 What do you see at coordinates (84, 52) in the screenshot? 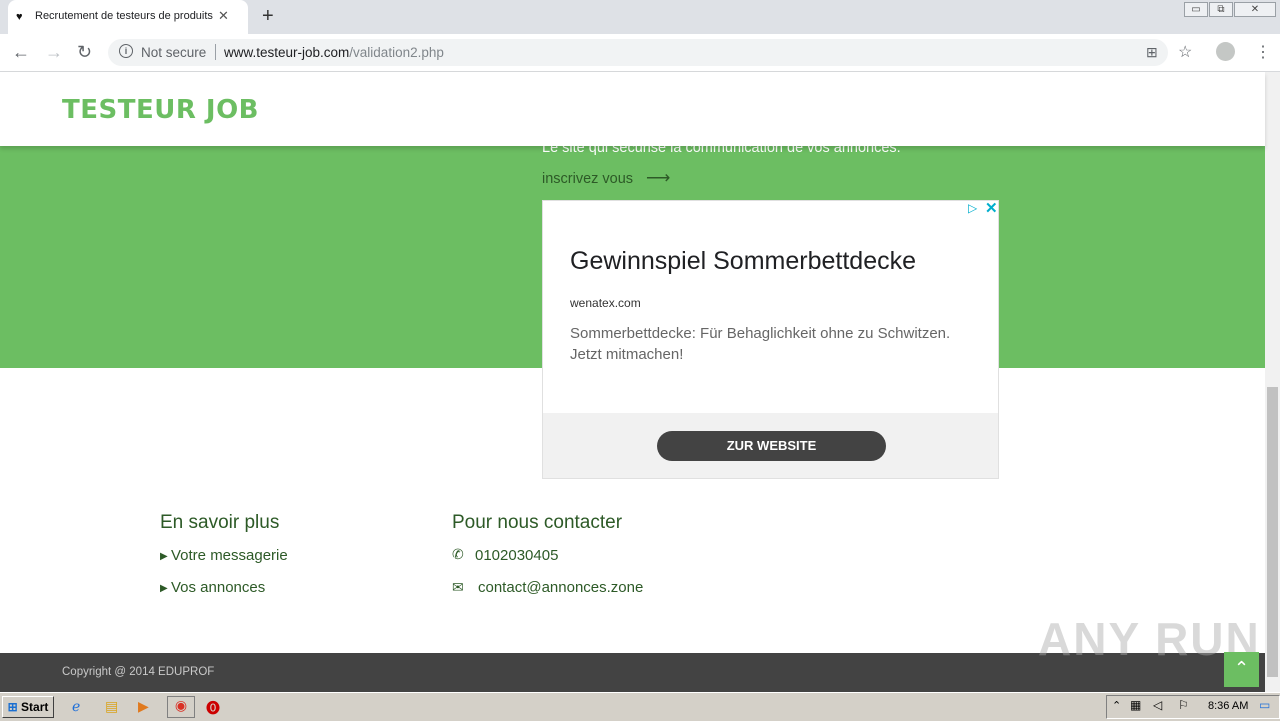
I see `reload-icon: ↻` at bounding box center [84, 52].